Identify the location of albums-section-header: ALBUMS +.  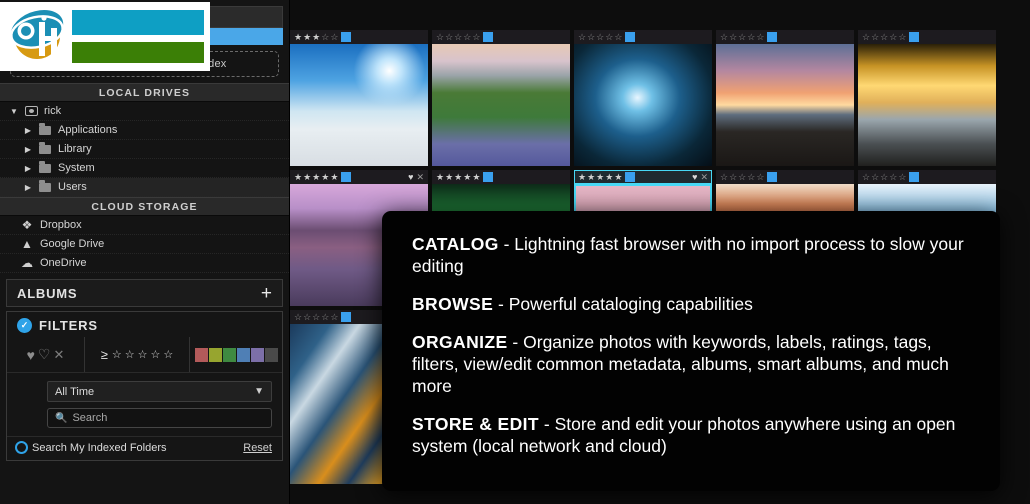
(144, 293).